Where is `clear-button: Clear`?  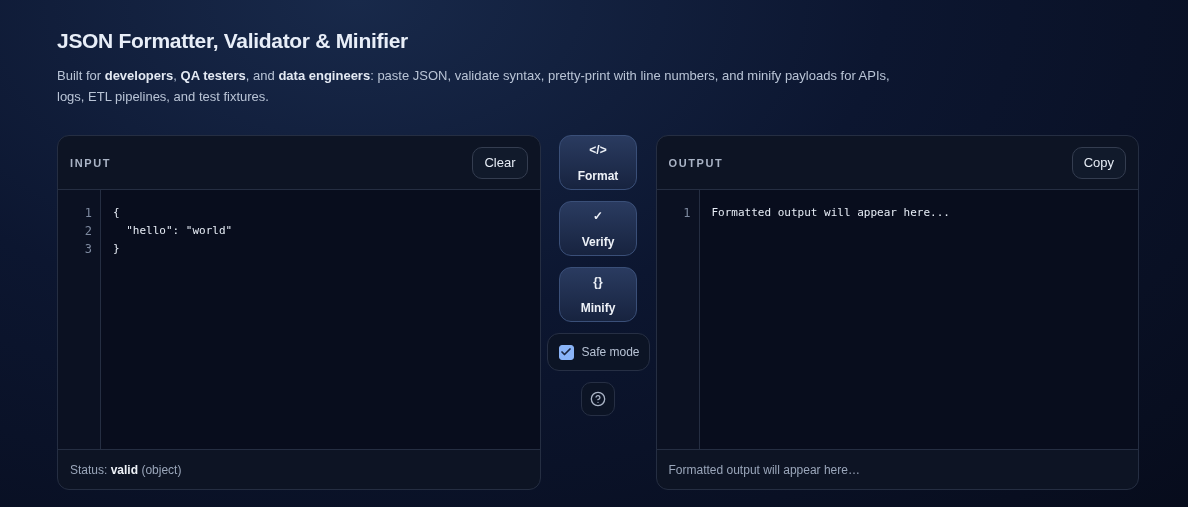 clear-button: Clear is located at coordinates (500, 162).